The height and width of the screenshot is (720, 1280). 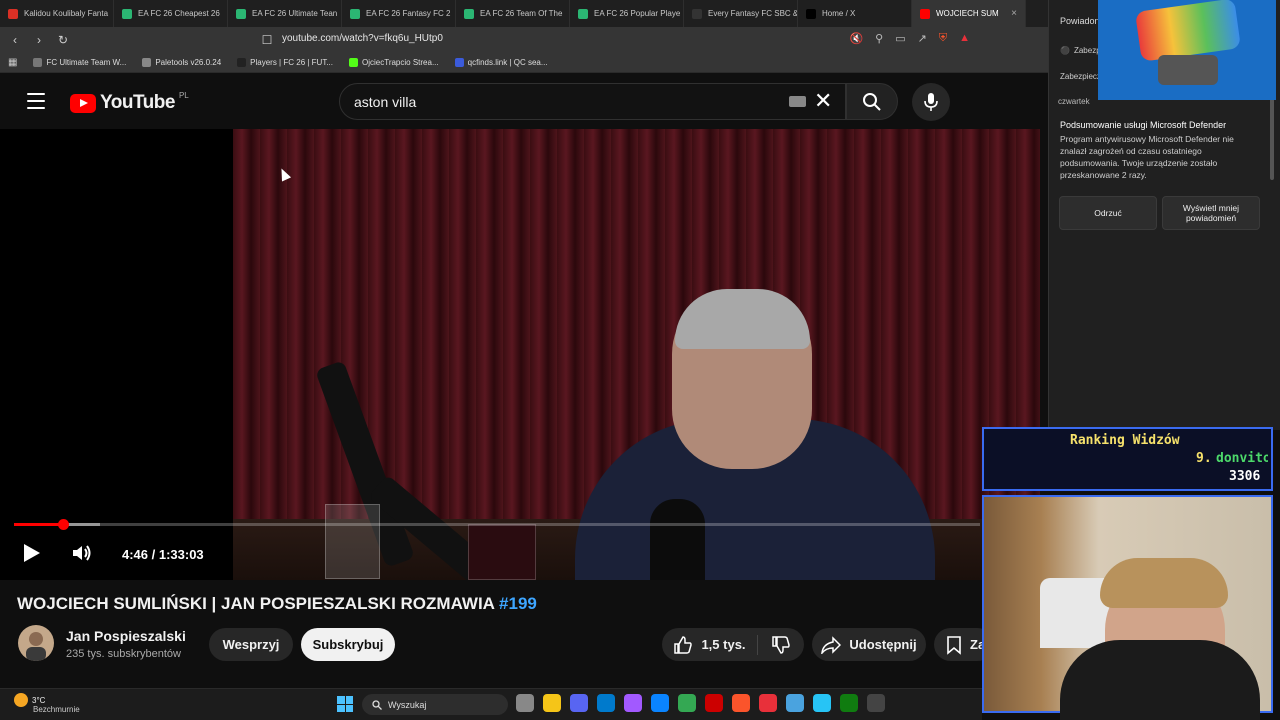 What do you see at coordinates (1108, 213) in the screenshot?
I see `dismiss-button: Odrzuć` at bounding box center [1108, 213].